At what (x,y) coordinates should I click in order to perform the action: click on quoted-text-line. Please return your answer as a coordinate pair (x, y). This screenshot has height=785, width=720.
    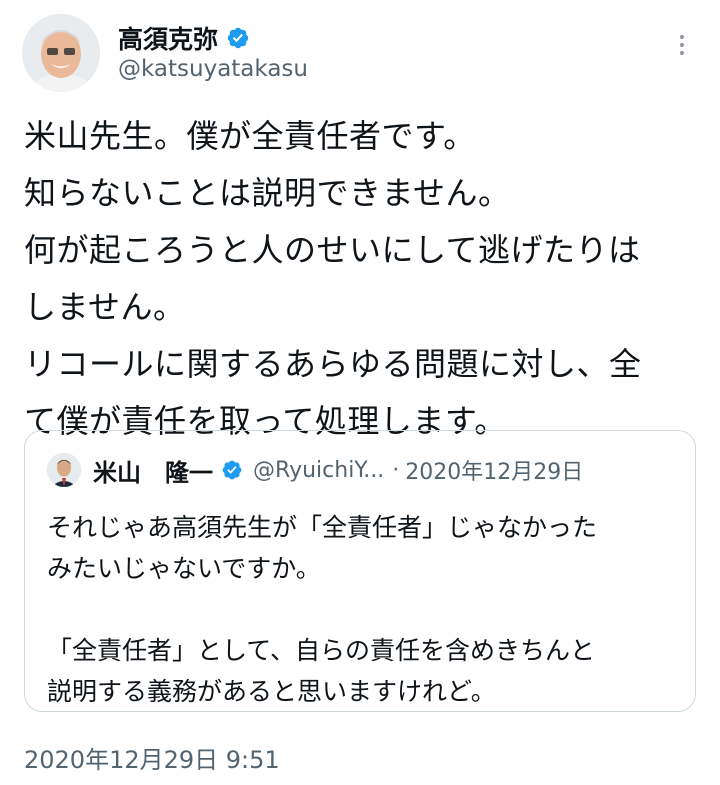
    Looking at the image, I should click on (362, 609).